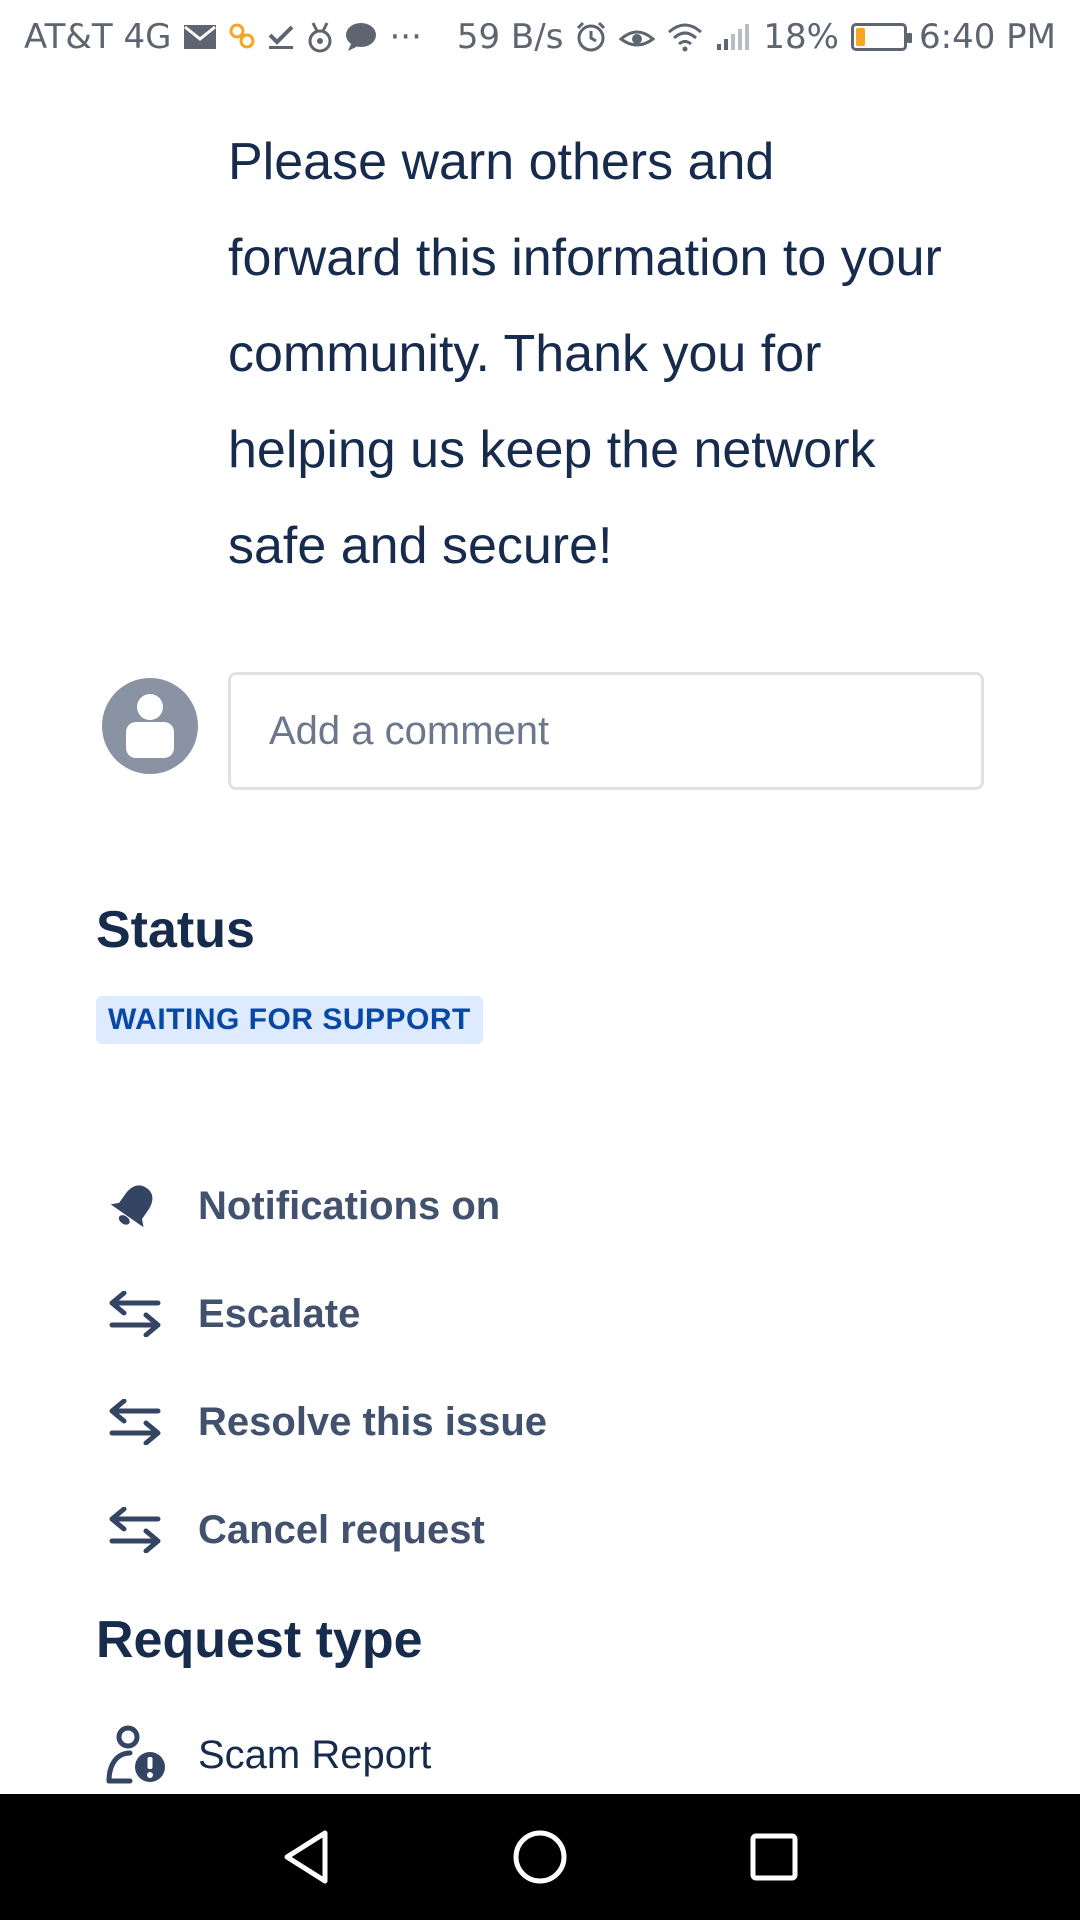  What do you see at coordinates (591, 37) in the screenshot?
I see `alarm-icon` at bounding box center [591, 37].